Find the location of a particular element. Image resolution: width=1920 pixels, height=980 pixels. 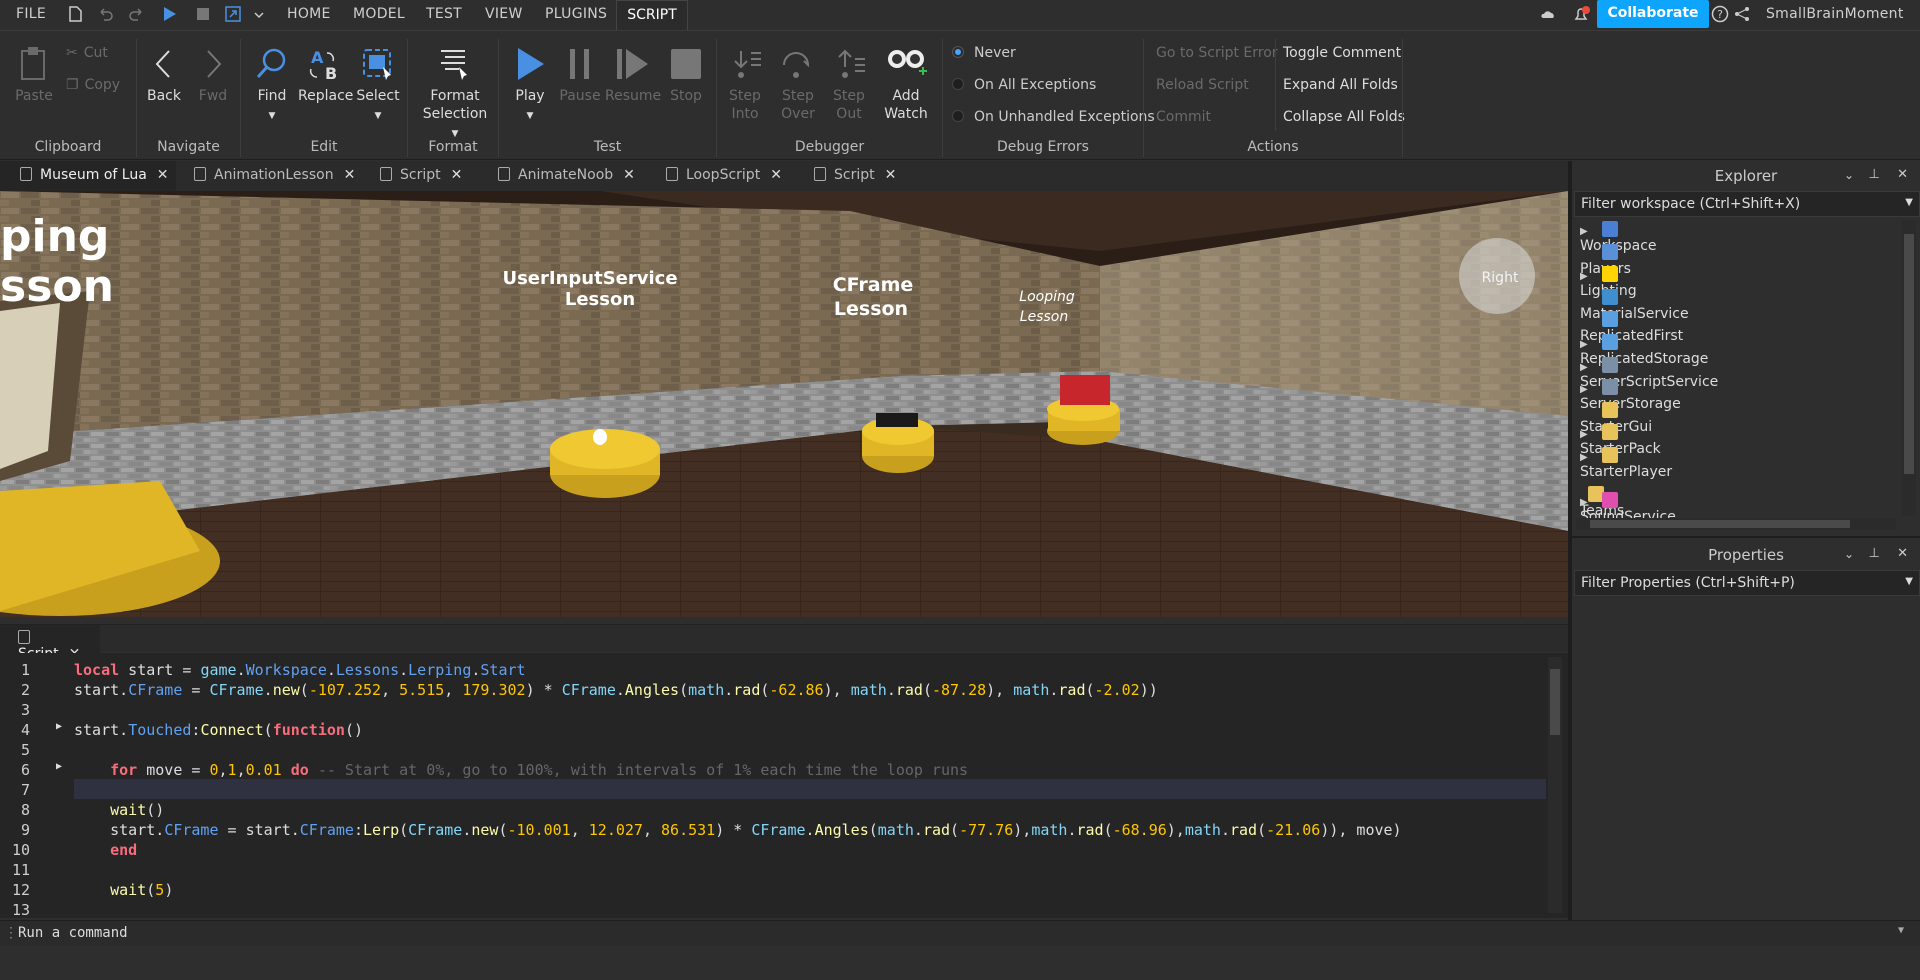

tree-item-lighting: ▶Lighting is located at coordinates (1608, 282).